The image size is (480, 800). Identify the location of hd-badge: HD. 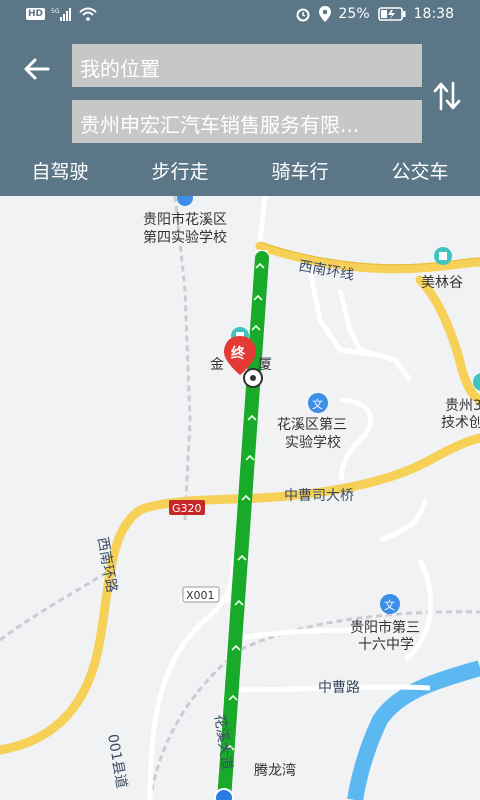
(36, 14).